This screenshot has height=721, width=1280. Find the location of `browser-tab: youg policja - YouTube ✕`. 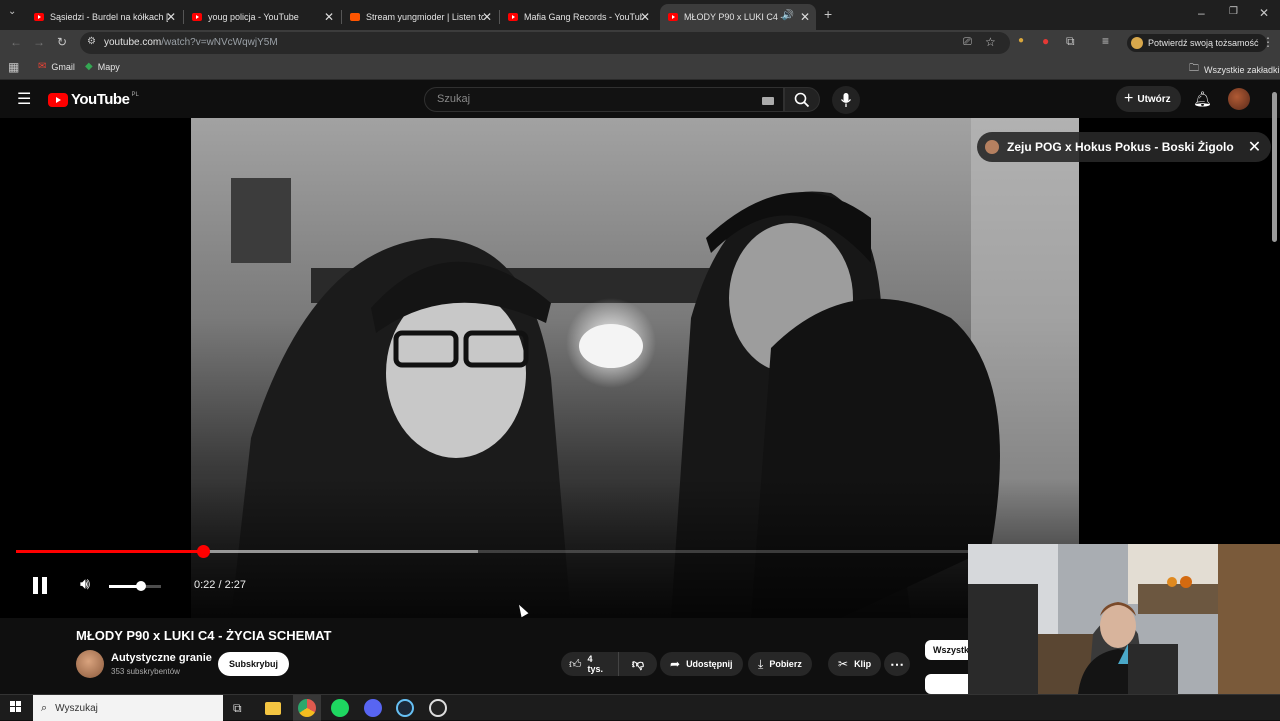

browser-tab: youg policja - YouTube ✕ is located at coordinates (262, 17).